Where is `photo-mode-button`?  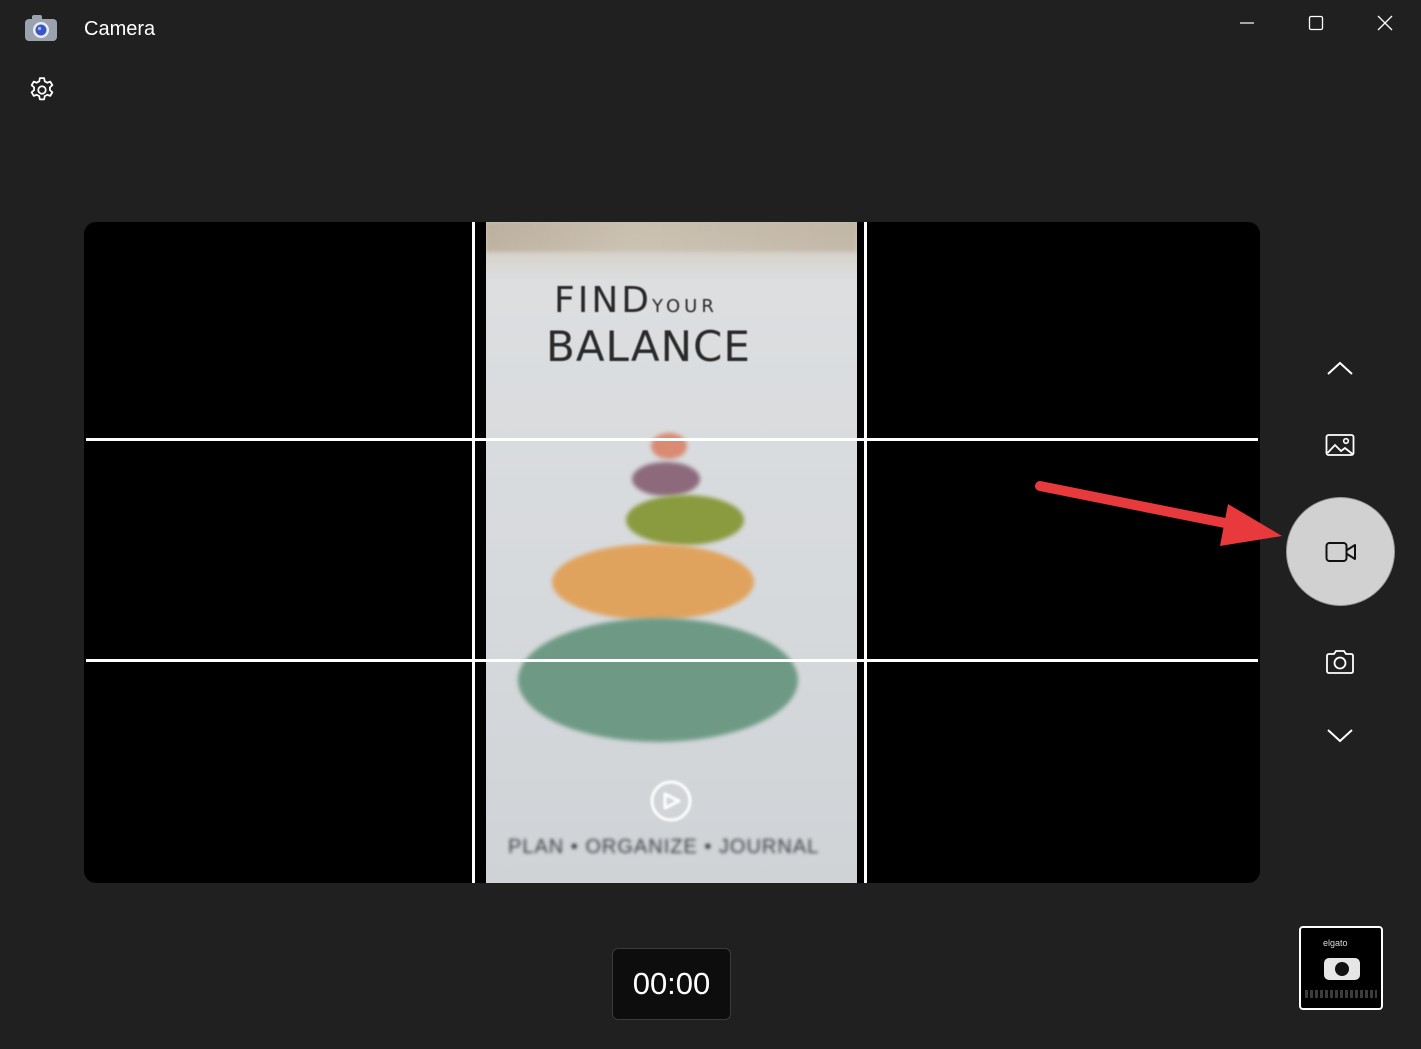
photo-mode-button is located at coordinates (1340, 445).